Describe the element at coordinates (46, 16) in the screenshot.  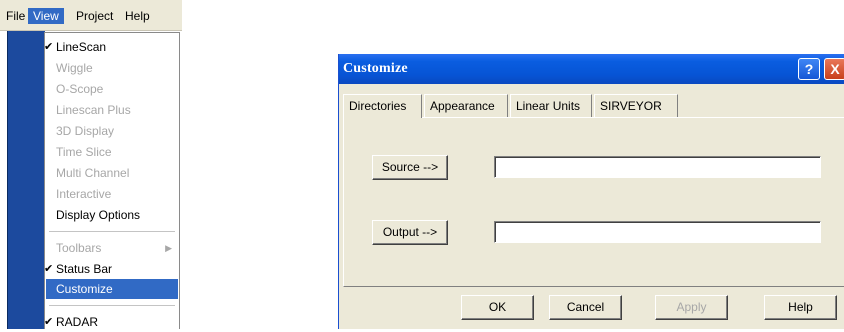
I see `menu-view: View` at that location.